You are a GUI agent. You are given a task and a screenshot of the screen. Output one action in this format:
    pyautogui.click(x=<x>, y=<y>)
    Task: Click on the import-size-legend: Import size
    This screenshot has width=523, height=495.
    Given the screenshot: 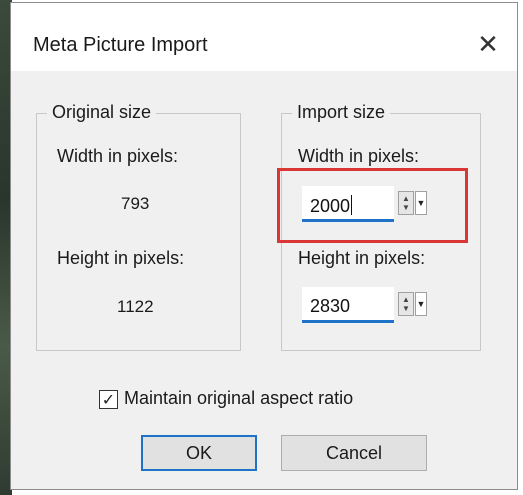 What is the action you would take?
    pyautogui.click(x=341, y=112)
    